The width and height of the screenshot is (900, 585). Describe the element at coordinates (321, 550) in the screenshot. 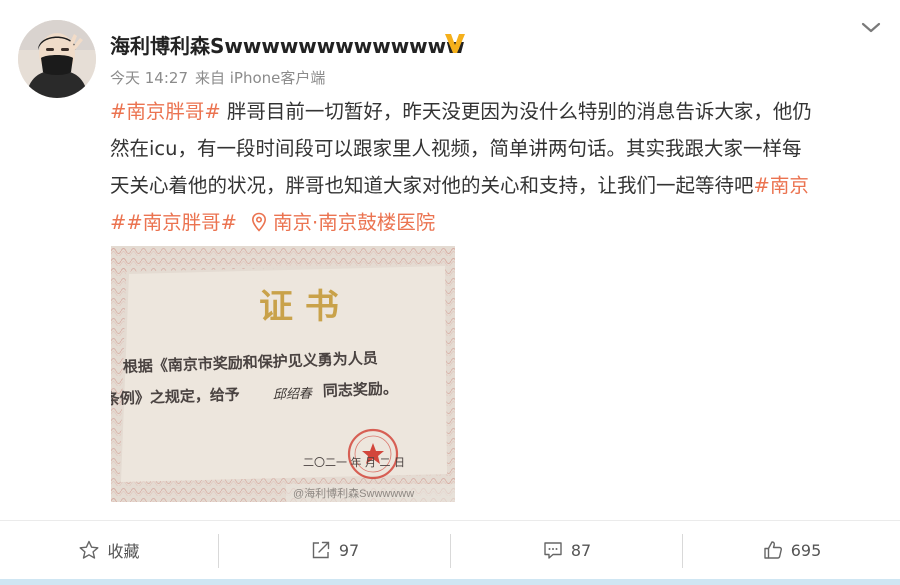

I see `repost-icon` at that location.